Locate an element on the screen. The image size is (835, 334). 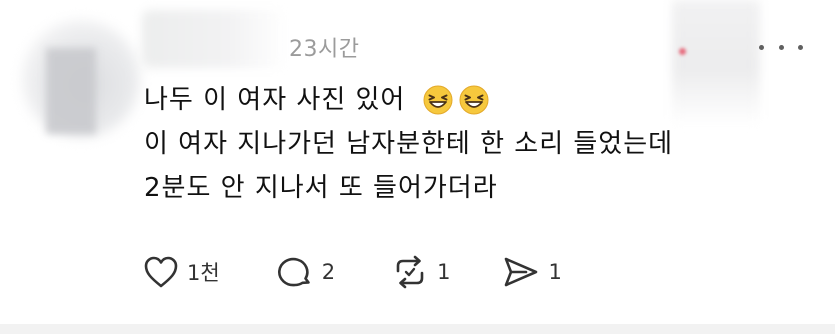
post-line: 나두 이 여자 사진 있어 is located at coordinates (408, 100).